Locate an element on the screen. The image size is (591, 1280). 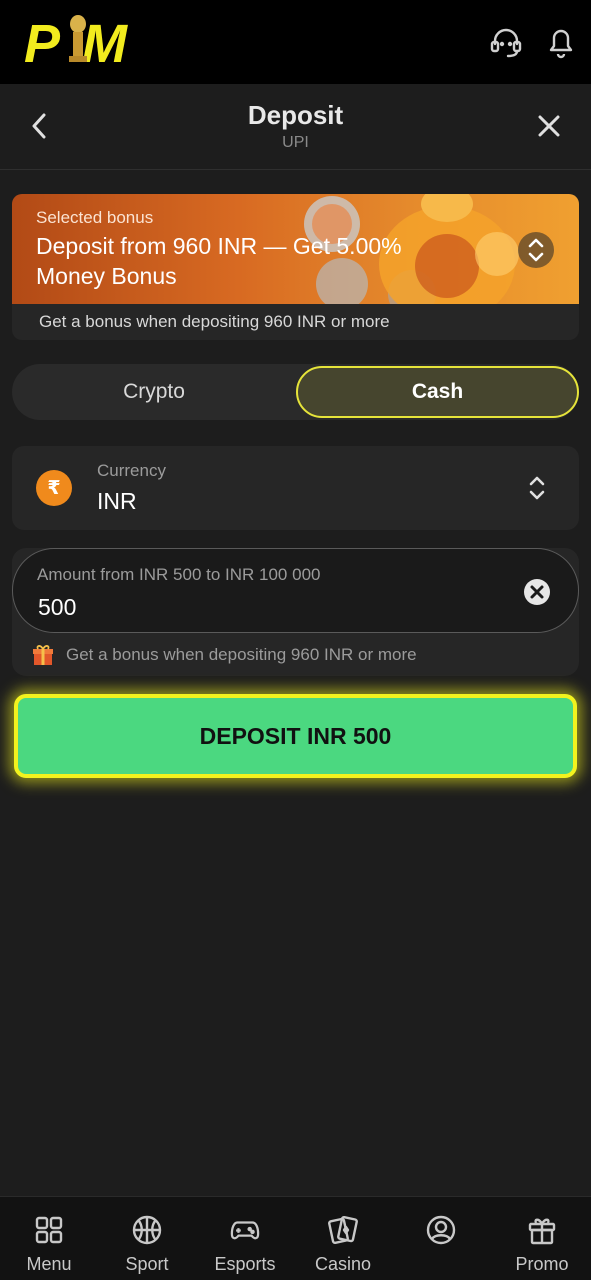
nav-label: Esports is located at coordinates (245, 1264).